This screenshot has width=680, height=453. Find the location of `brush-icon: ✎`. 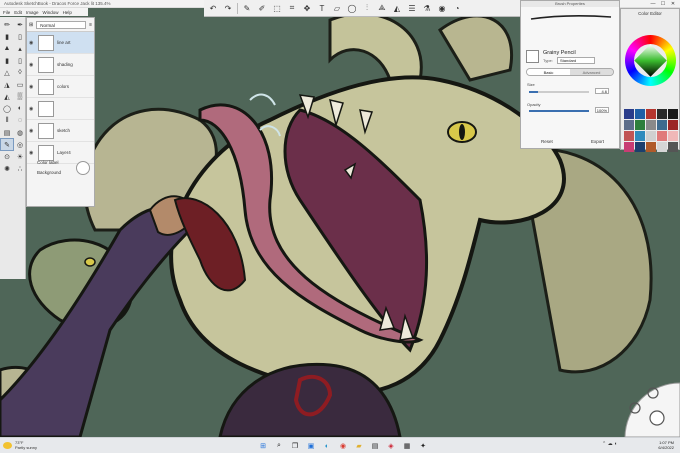

brush-icon: ✎ is located at coordinates (247, 8).